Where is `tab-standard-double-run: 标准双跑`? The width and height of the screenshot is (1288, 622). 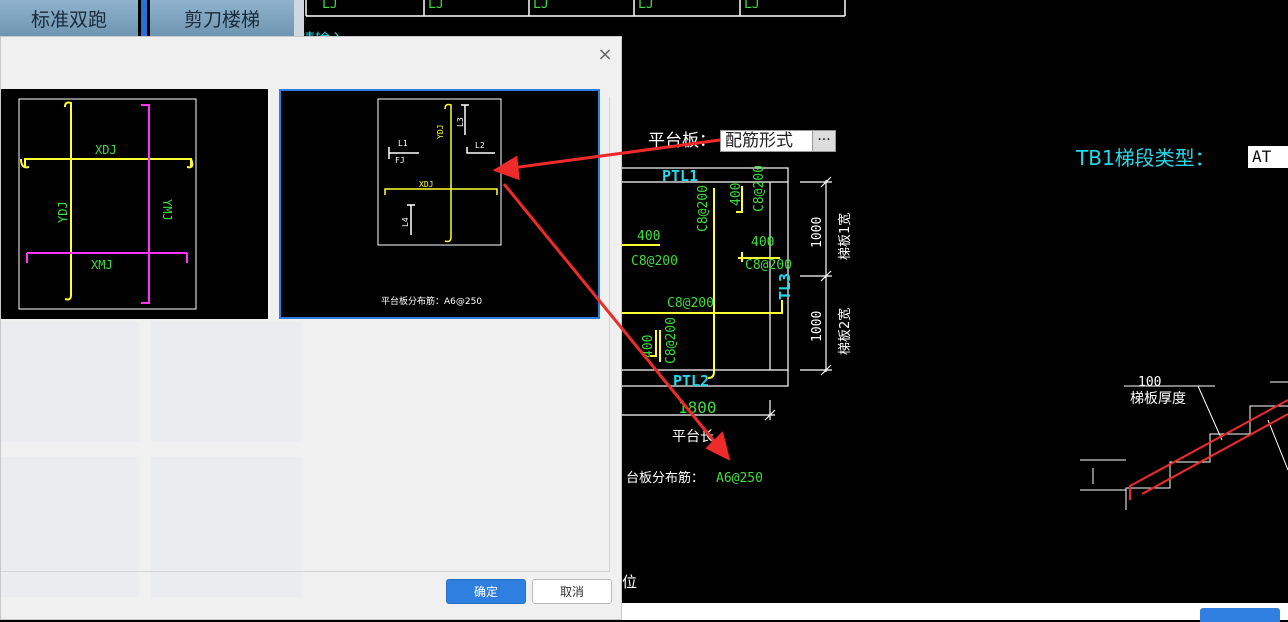
tab-standard-double-run: 标准双跑 is located at coordinates (69, 18).